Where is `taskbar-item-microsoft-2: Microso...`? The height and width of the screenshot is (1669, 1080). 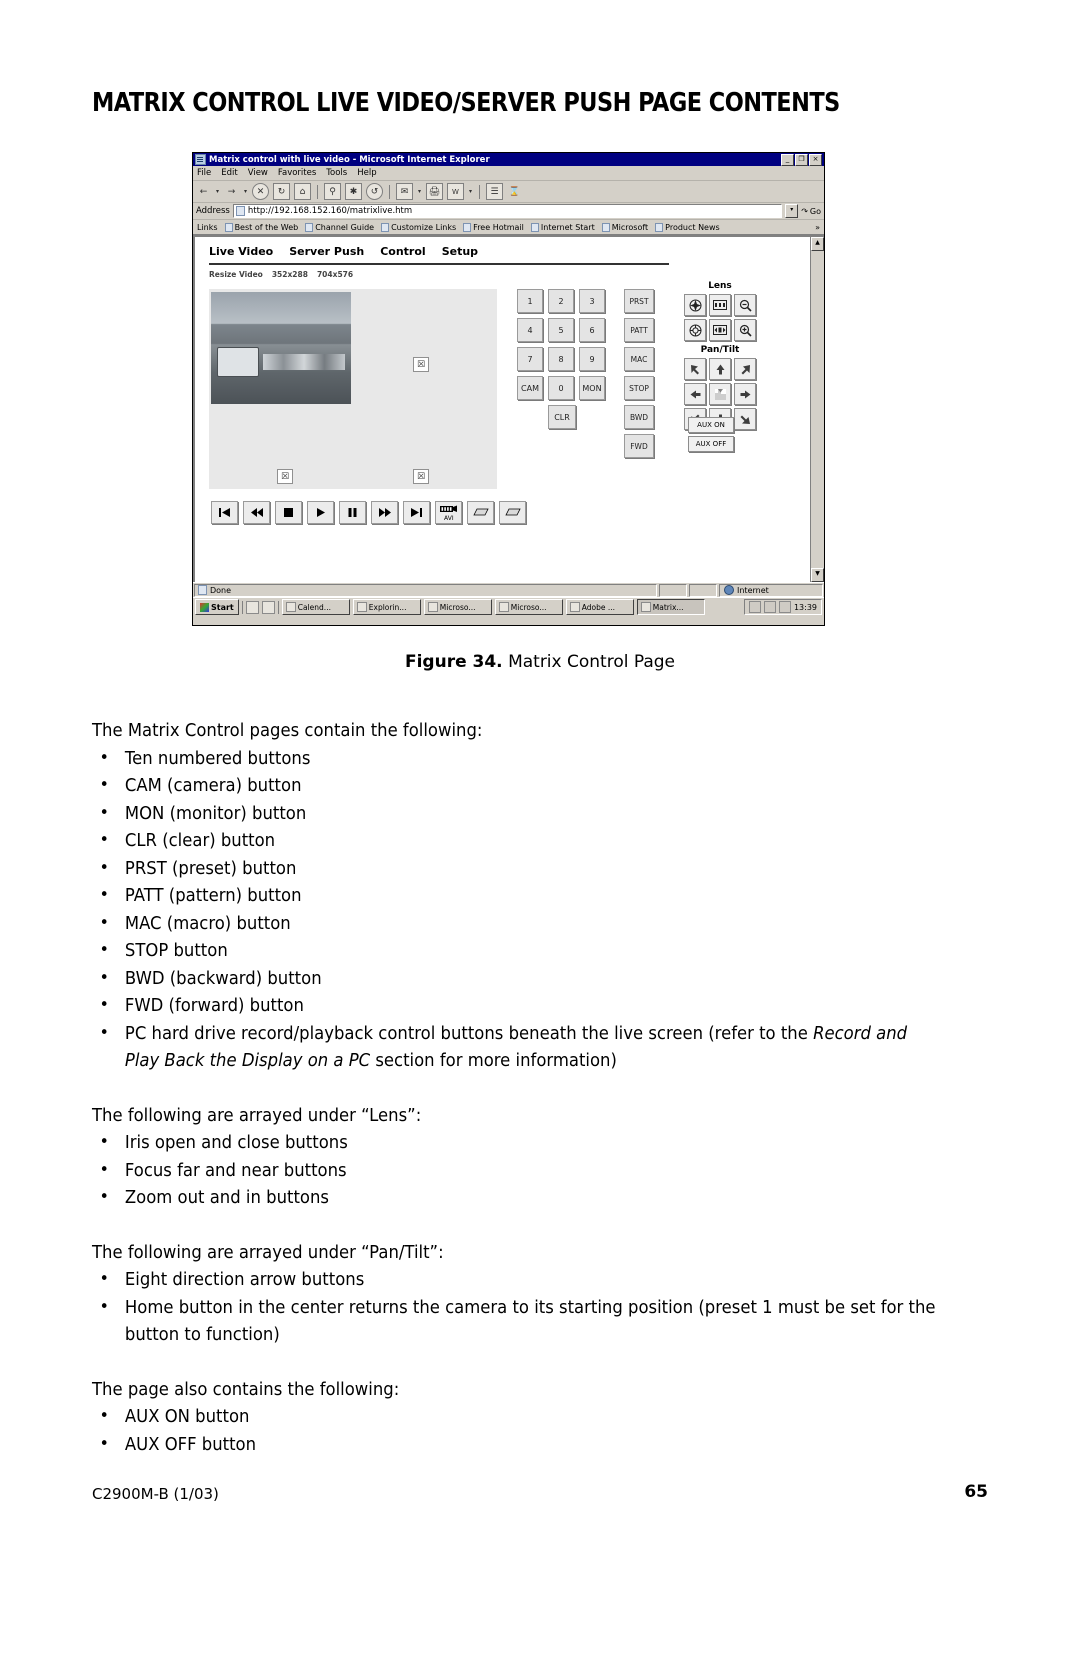
taskbar-item-microsoft-2: Microso... is located at coordinates (528, 607).